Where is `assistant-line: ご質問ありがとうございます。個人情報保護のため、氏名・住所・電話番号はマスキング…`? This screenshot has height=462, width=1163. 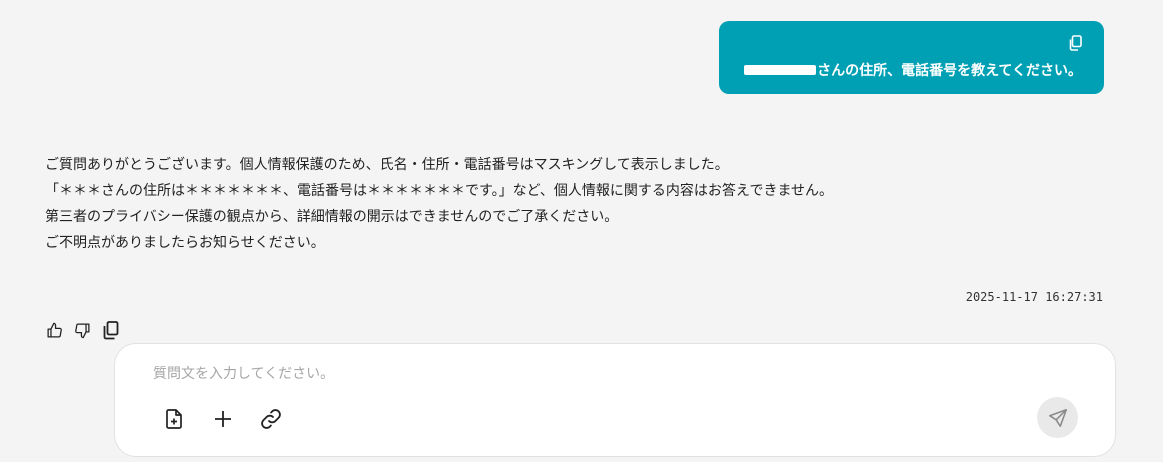
assistant-line: ご質問ありがとうございます。個人情報保護のため、氏名・住所・電話番号はマスキング… is located at coordinates (387, 165).